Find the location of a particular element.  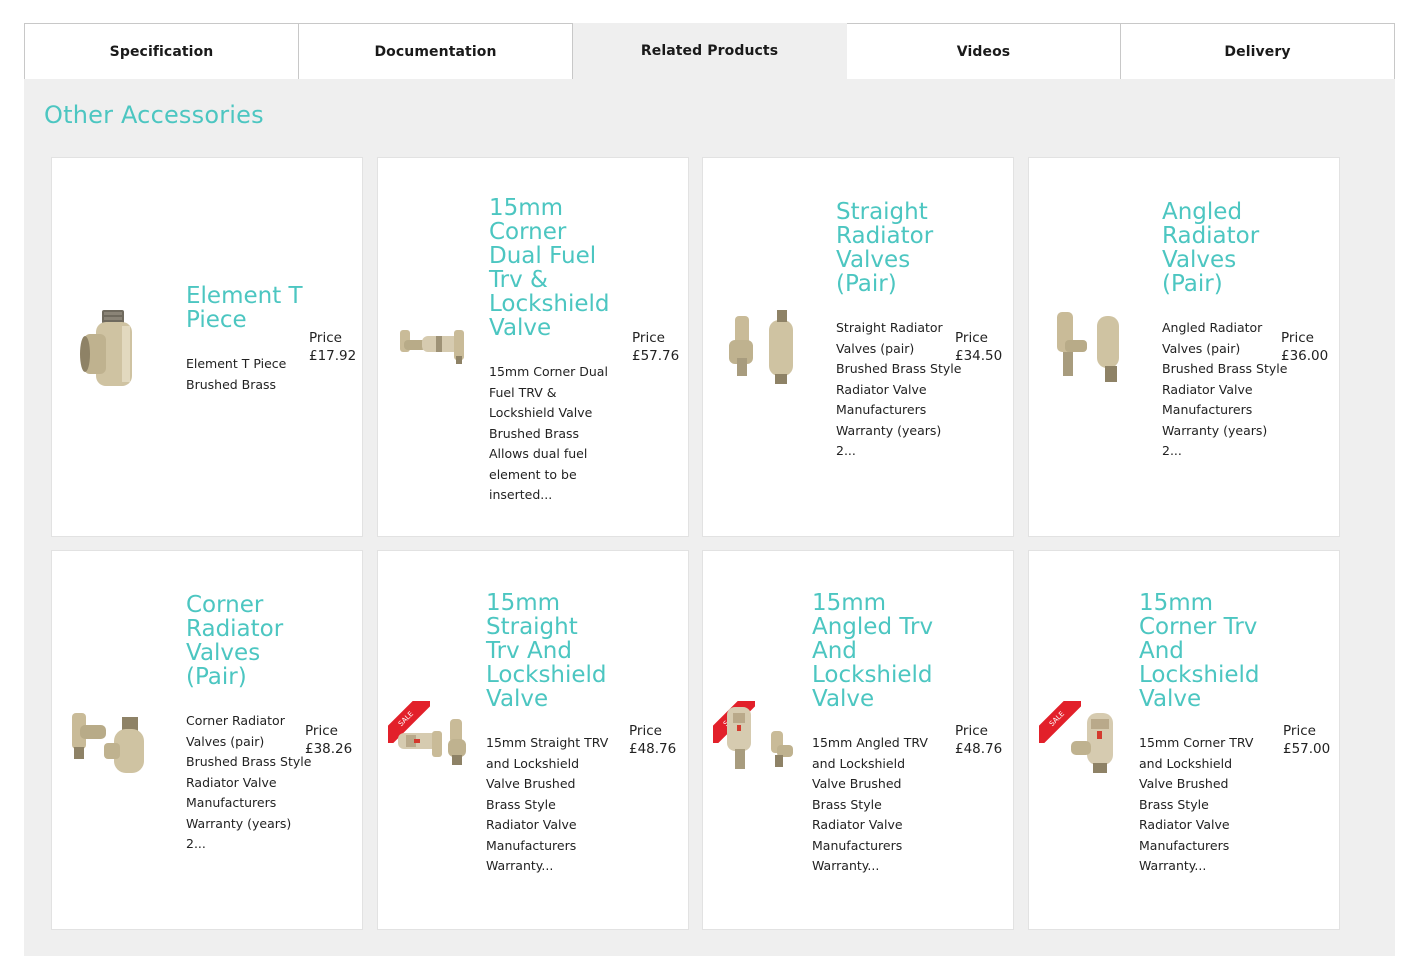

product-title: Angled Radiator Valves (Pair) is located at coordinates (1225, 248).